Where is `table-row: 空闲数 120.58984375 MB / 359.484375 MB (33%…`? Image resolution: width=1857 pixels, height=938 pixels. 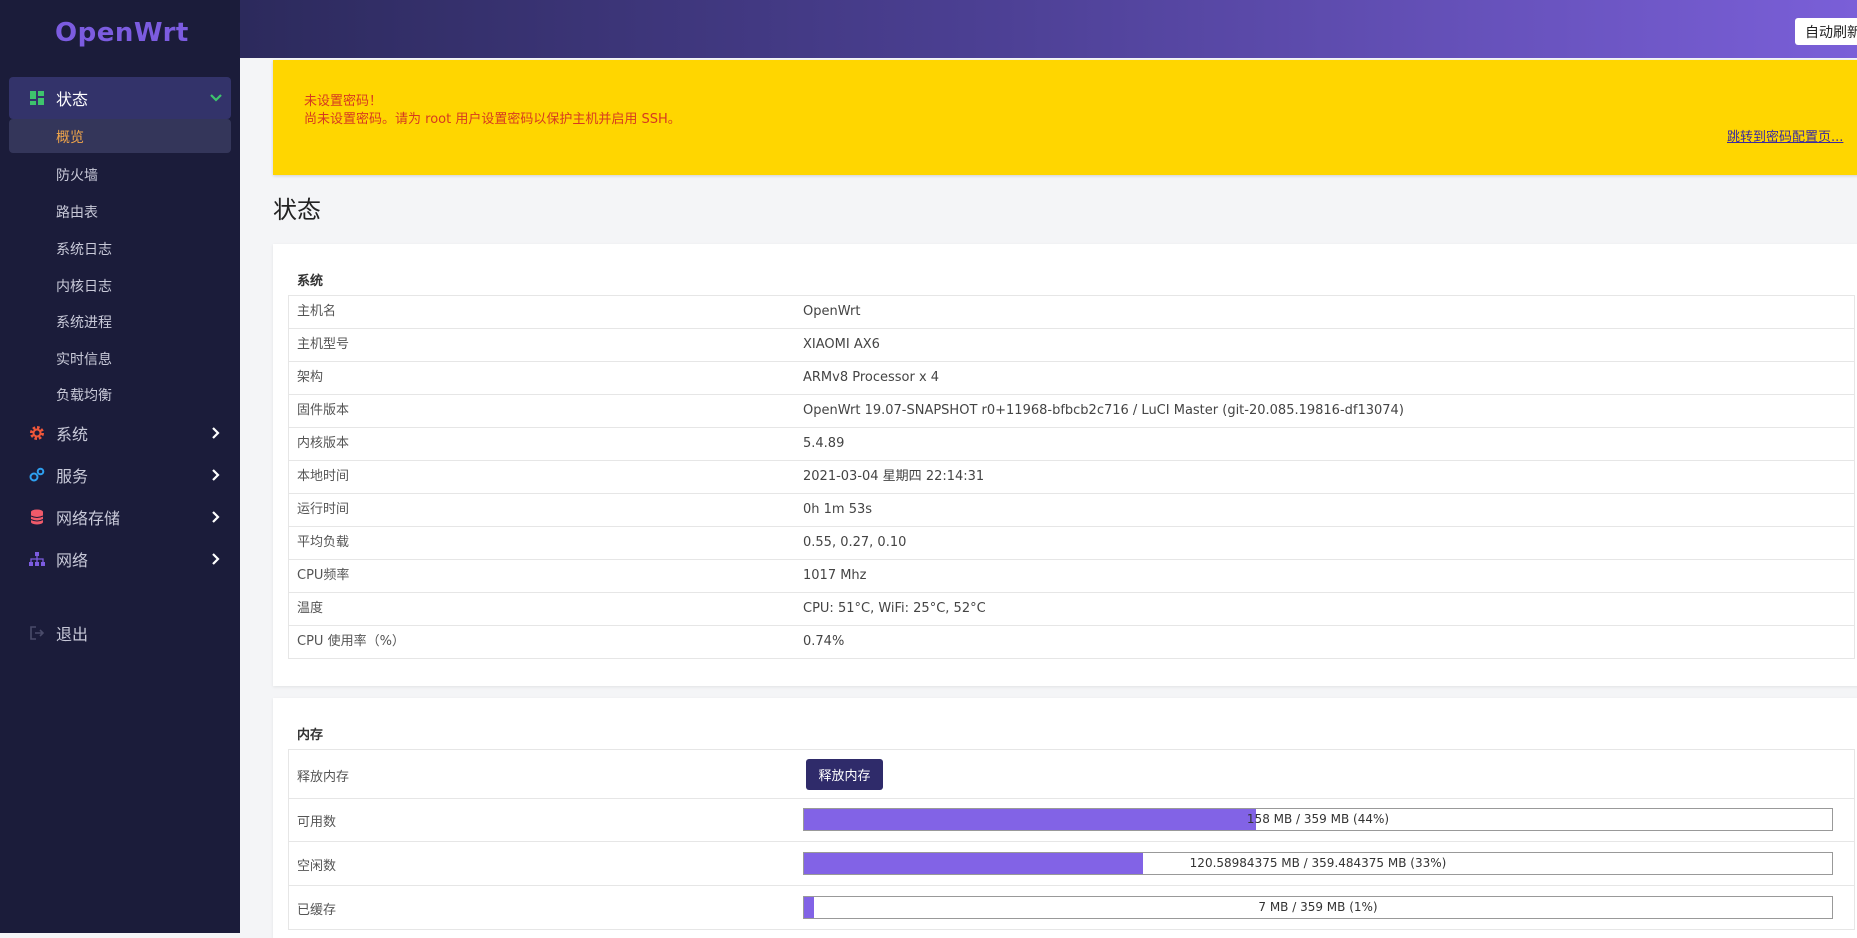
table-row: 空闲数 120.58984375 MB / 359.484375 MB (33%… is located at coordinates (1071, 864).